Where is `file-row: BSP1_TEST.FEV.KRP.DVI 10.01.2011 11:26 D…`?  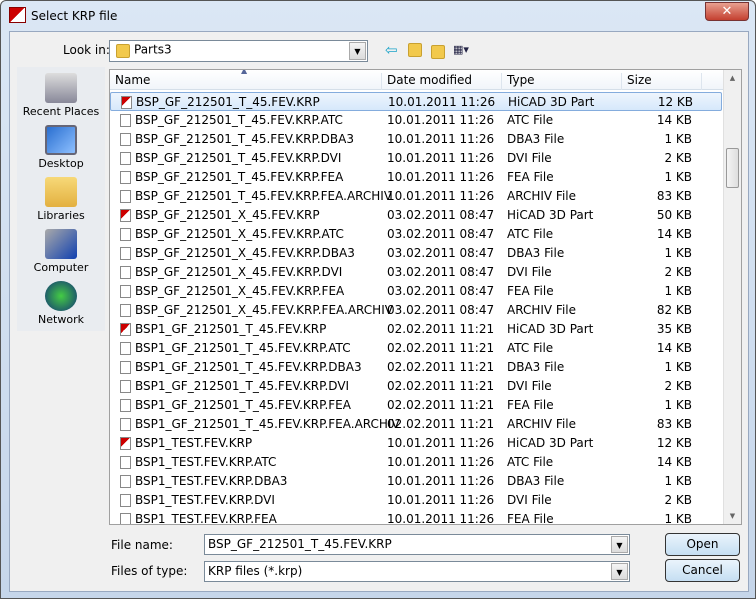
file-row: BSP1_TEST.FEV.KRP.DVI 10.01.2011 11:26 D… is located at coordinates (416, 500).